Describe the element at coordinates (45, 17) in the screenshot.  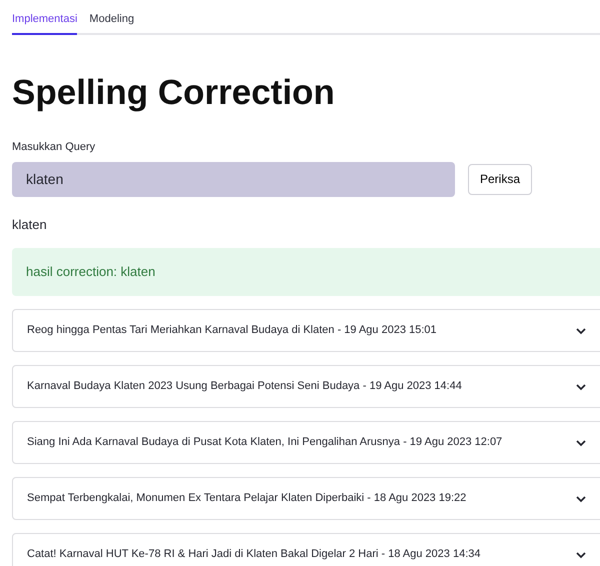
I see `tab: Implementasi` at that location.